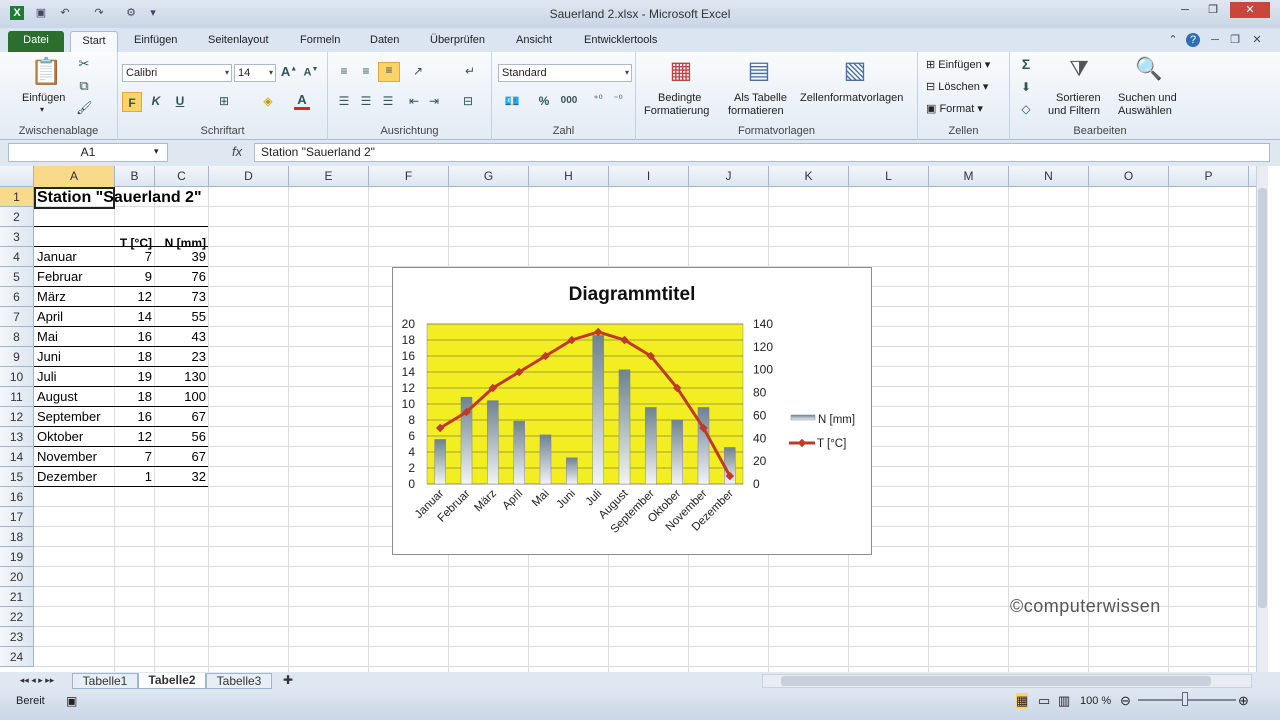 This screenshot has height=720, width=1280. Describe the element at coordinates (366, 71) in the screenshot. I see `align-middle-icon: ≡` at that location.